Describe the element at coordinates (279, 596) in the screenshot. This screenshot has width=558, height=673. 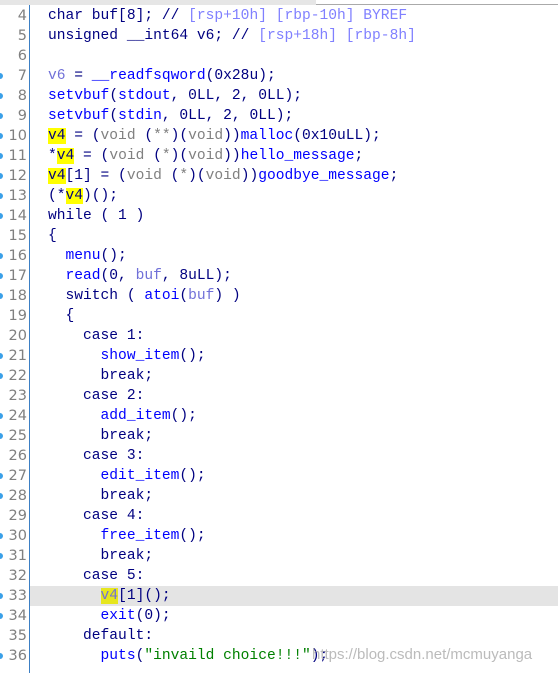
I see `code-line: 33 v4[1]();` at that location.